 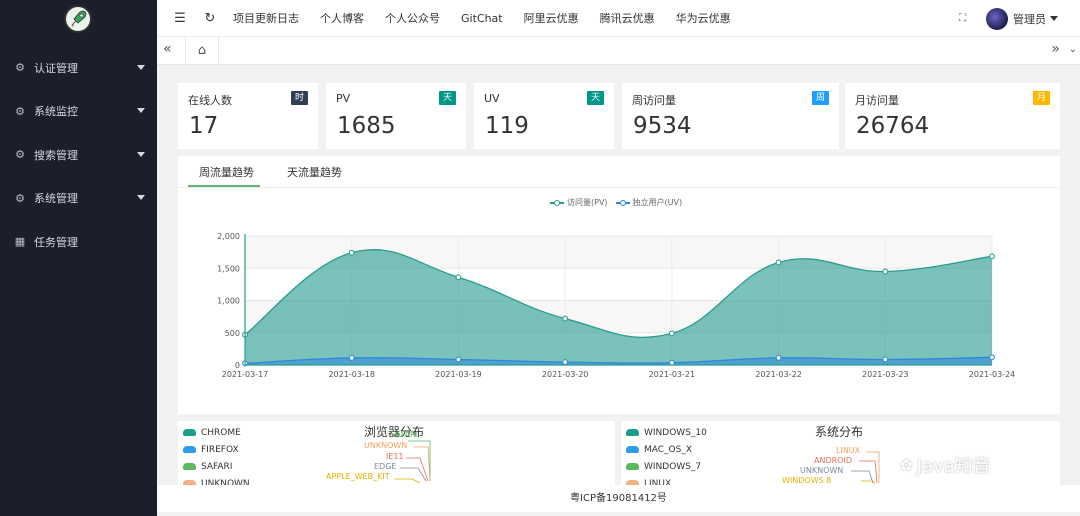 I want to click on avatar, so click(x=997, y=18).